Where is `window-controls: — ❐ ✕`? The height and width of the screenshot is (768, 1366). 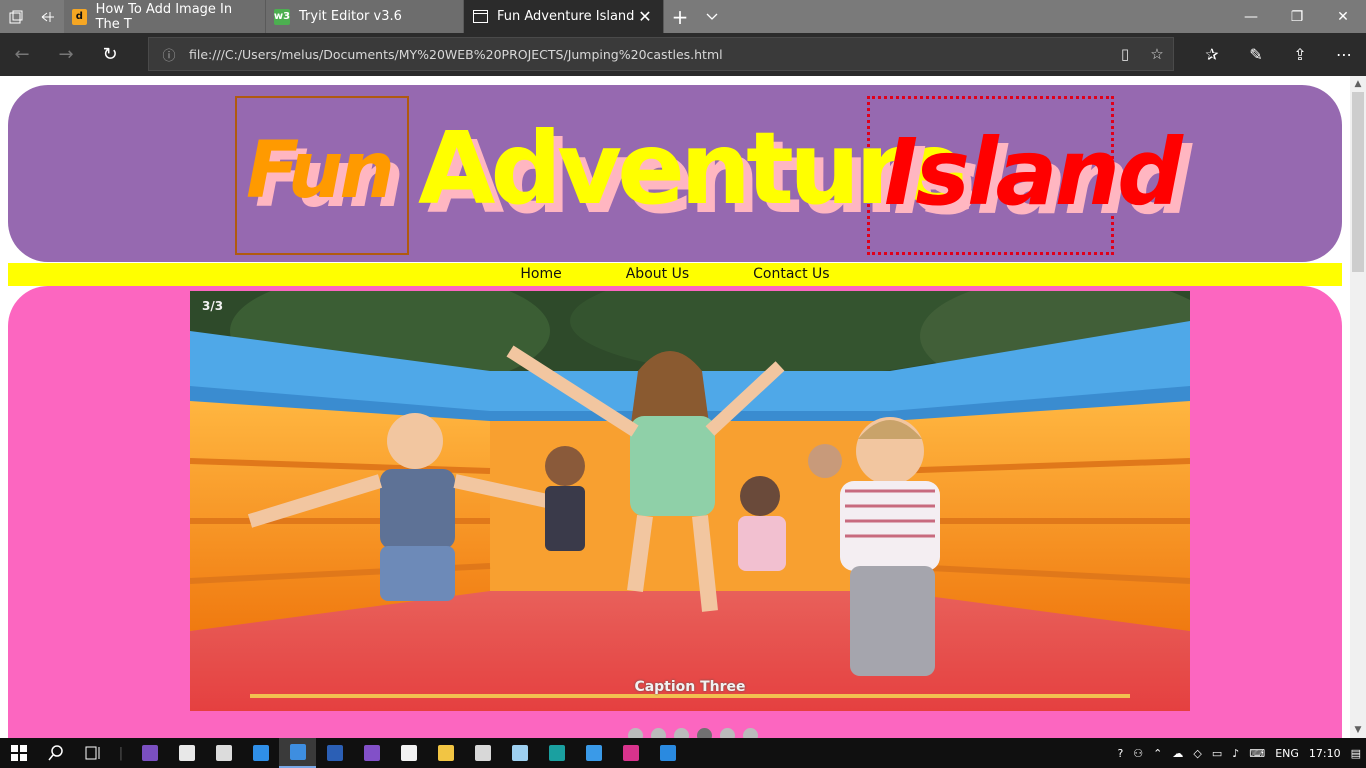
window-controls: — ❐ ✕ is located at coordinates (1297, 16).